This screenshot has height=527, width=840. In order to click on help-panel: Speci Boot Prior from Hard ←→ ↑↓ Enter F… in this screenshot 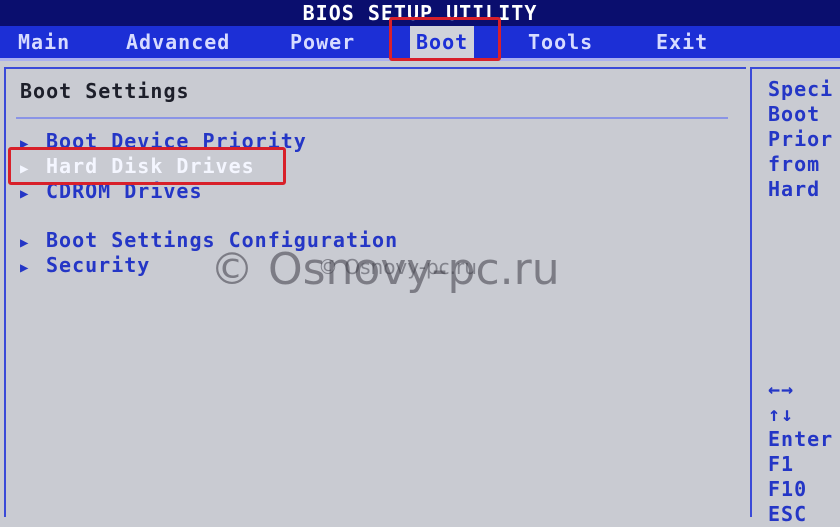, I will do `click(795, 296)`.